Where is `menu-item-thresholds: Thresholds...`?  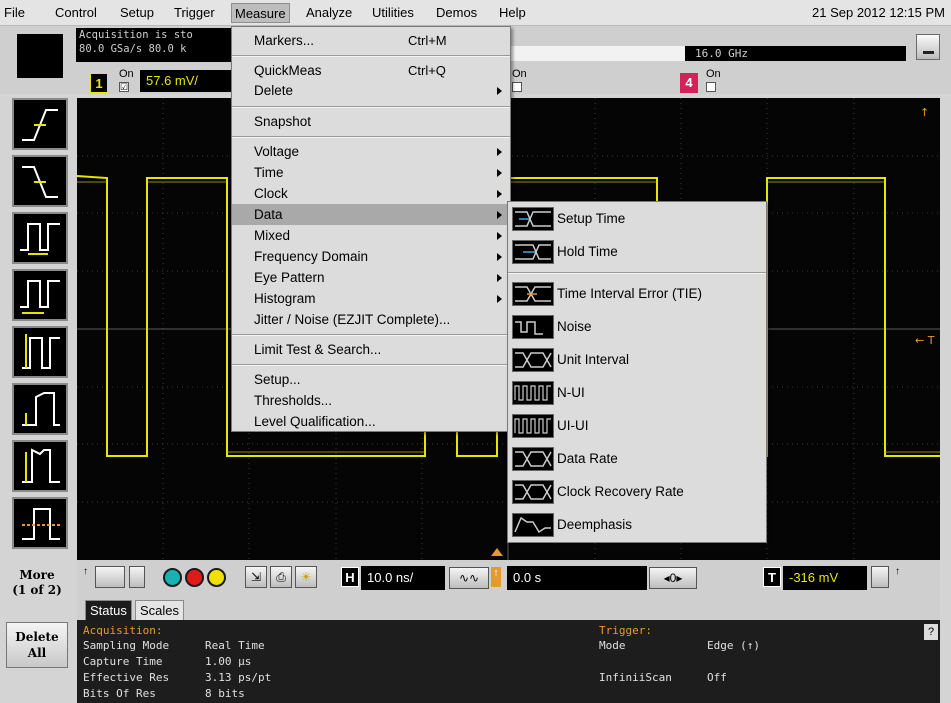
menu-item-thresholds: Thresholds... is located at coordinates (371, 400).